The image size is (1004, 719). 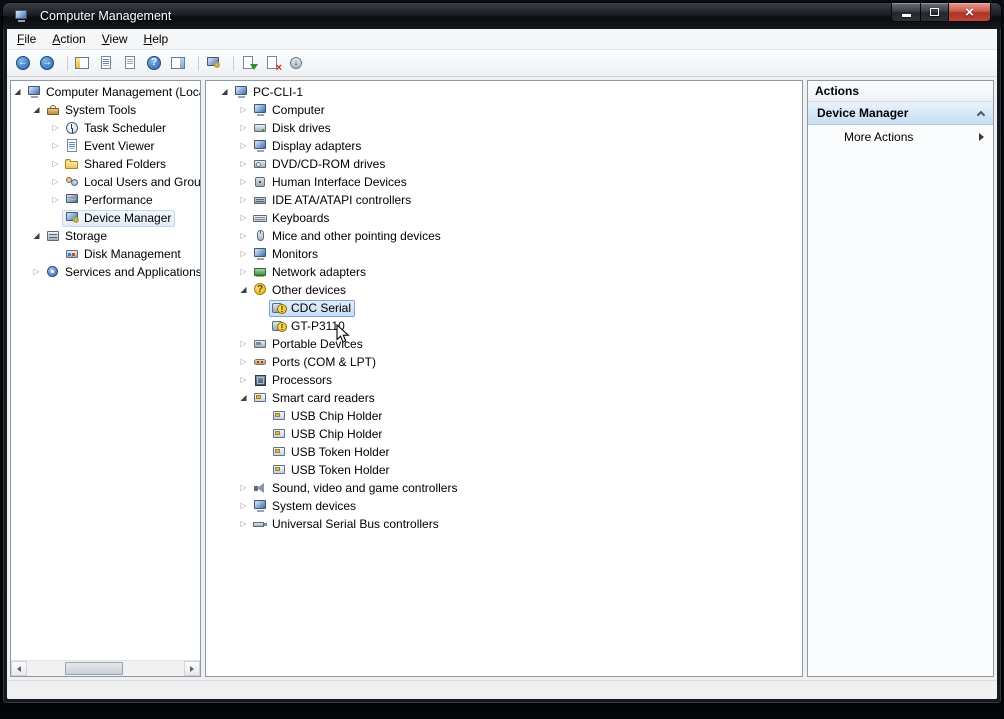 I want to click on tree-item: Portable Devices, so click(x=510, y=344).